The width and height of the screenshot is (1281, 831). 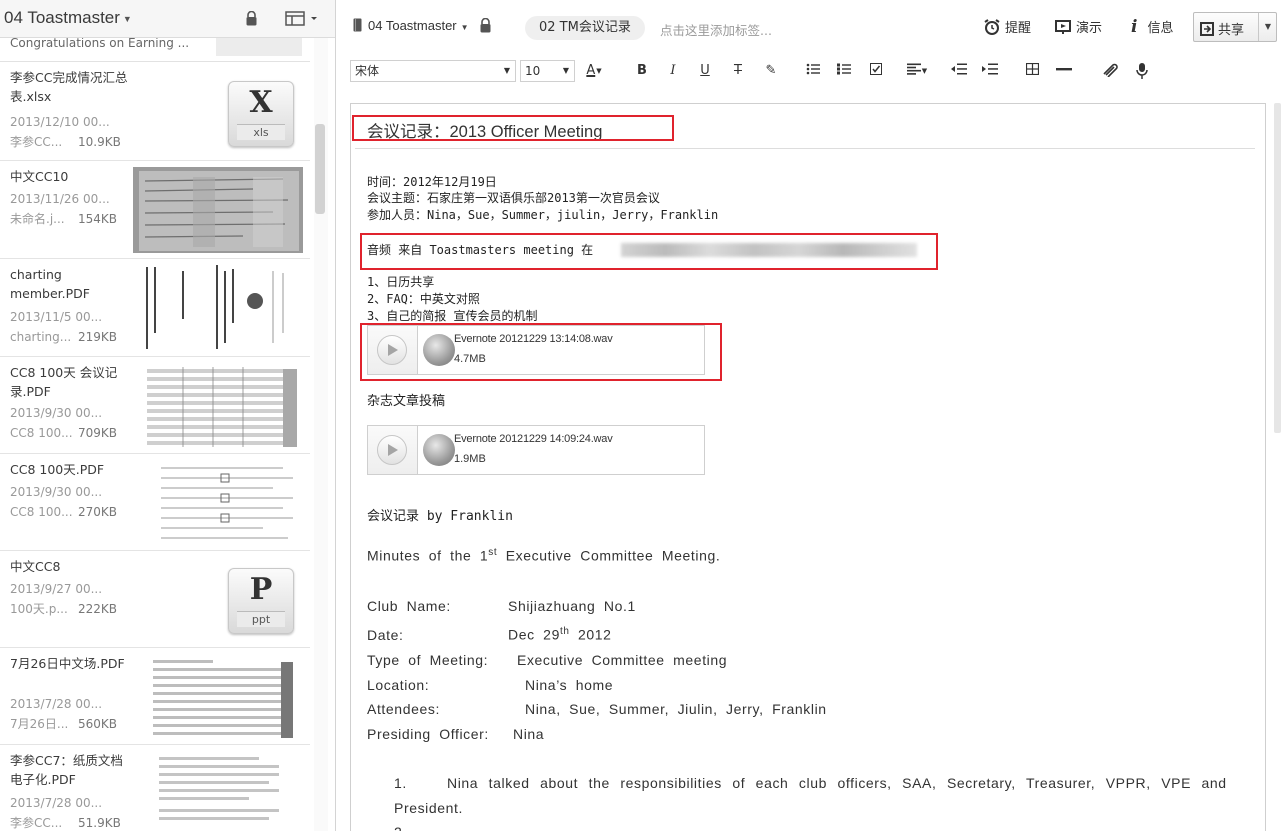 I want to click on highlighter-icon: ✎, so click(x=771, y=71).